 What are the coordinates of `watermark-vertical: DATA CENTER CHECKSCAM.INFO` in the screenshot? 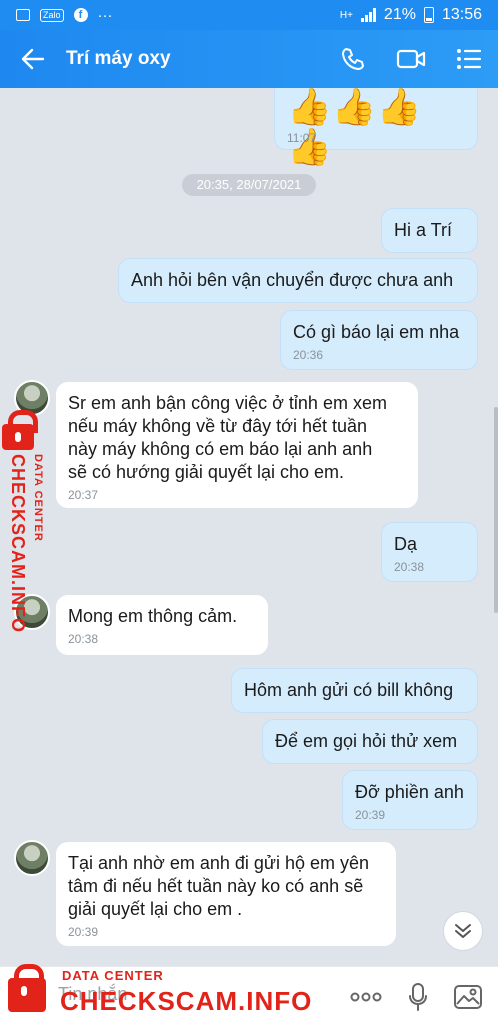 It's located at (27, 528).